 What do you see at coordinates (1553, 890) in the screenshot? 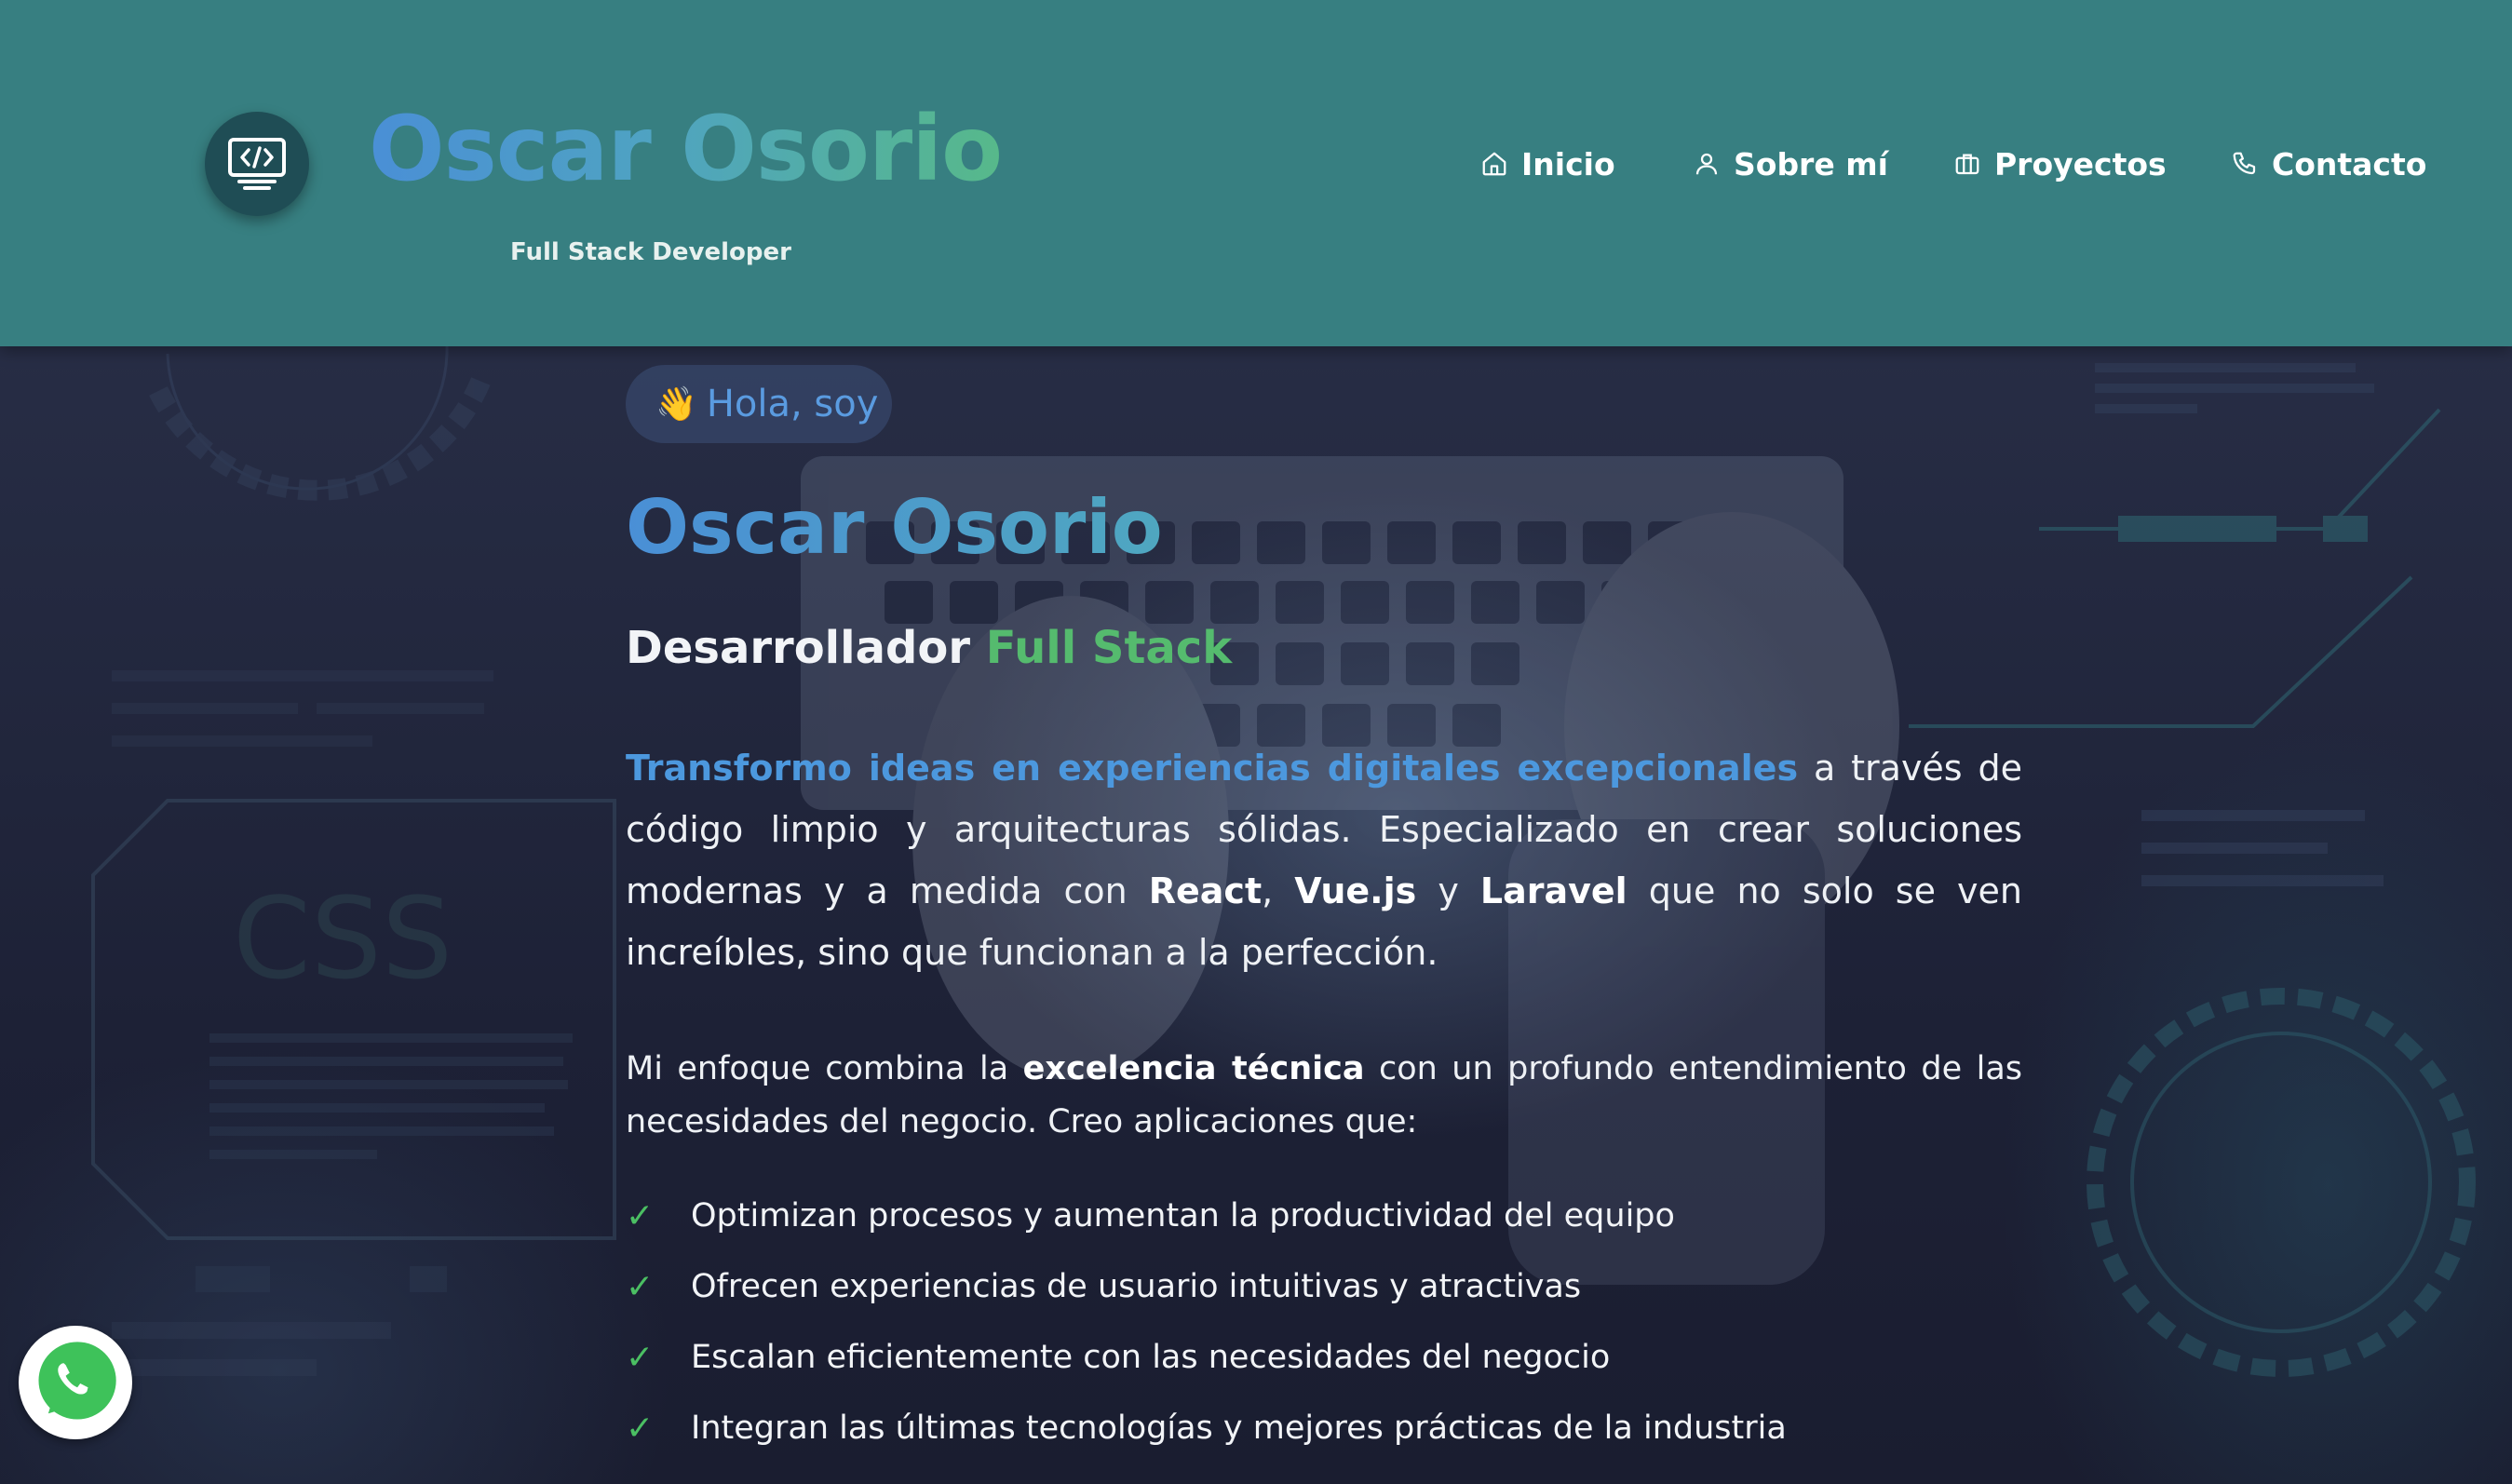
I see `tech-laravel: Laravel` at bounding box center [1553, 890].